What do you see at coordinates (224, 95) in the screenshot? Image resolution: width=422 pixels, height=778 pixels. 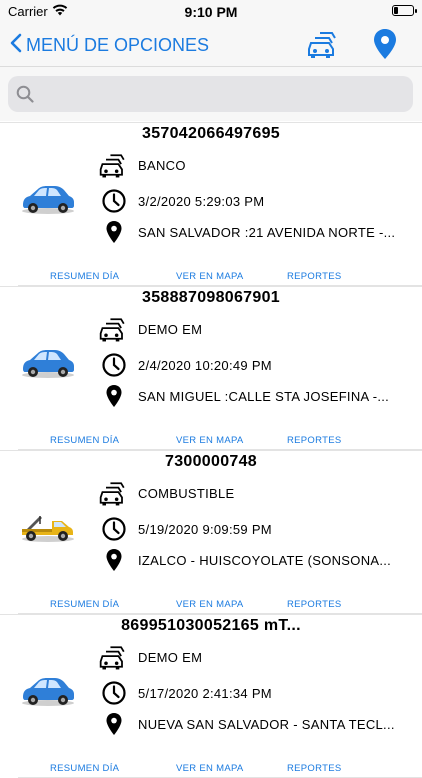 I see `search-input` at bounding box center [224, 95].